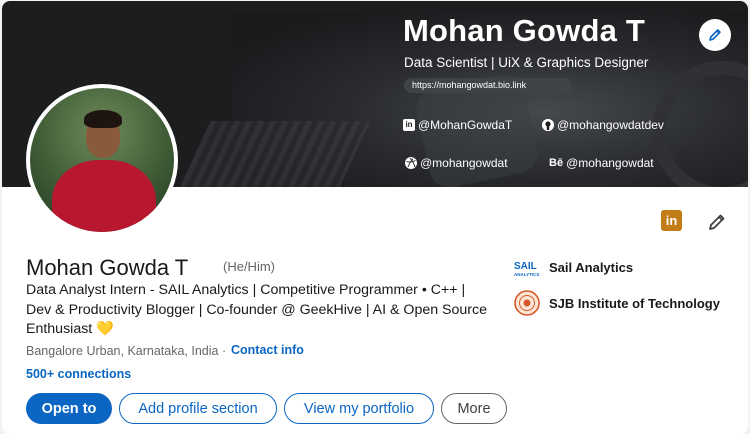 The width and height of the screenshot is (750, 434). Describe the element at coordinates (524, 30) in the screenshot. I see `banner-name: Mohan Gowda T` at that location.